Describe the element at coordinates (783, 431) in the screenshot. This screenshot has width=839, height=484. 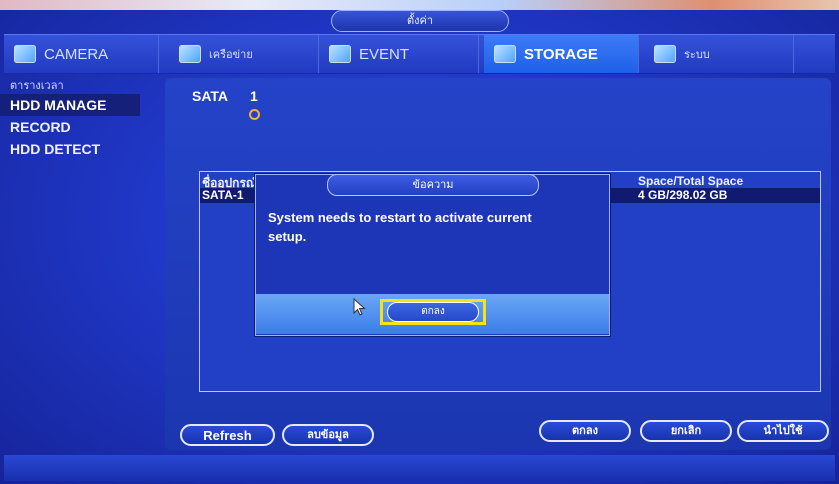
I see `apply-button: นำไปใช้` at that location.